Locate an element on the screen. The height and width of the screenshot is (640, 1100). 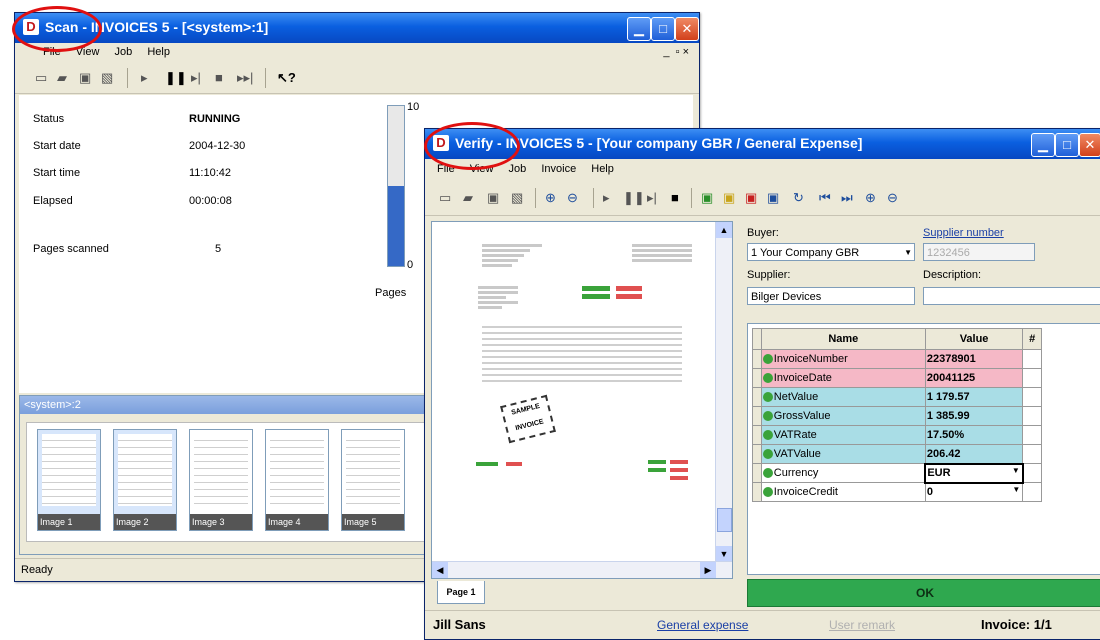
field-value: 0 is located at coordinates (930, 492).